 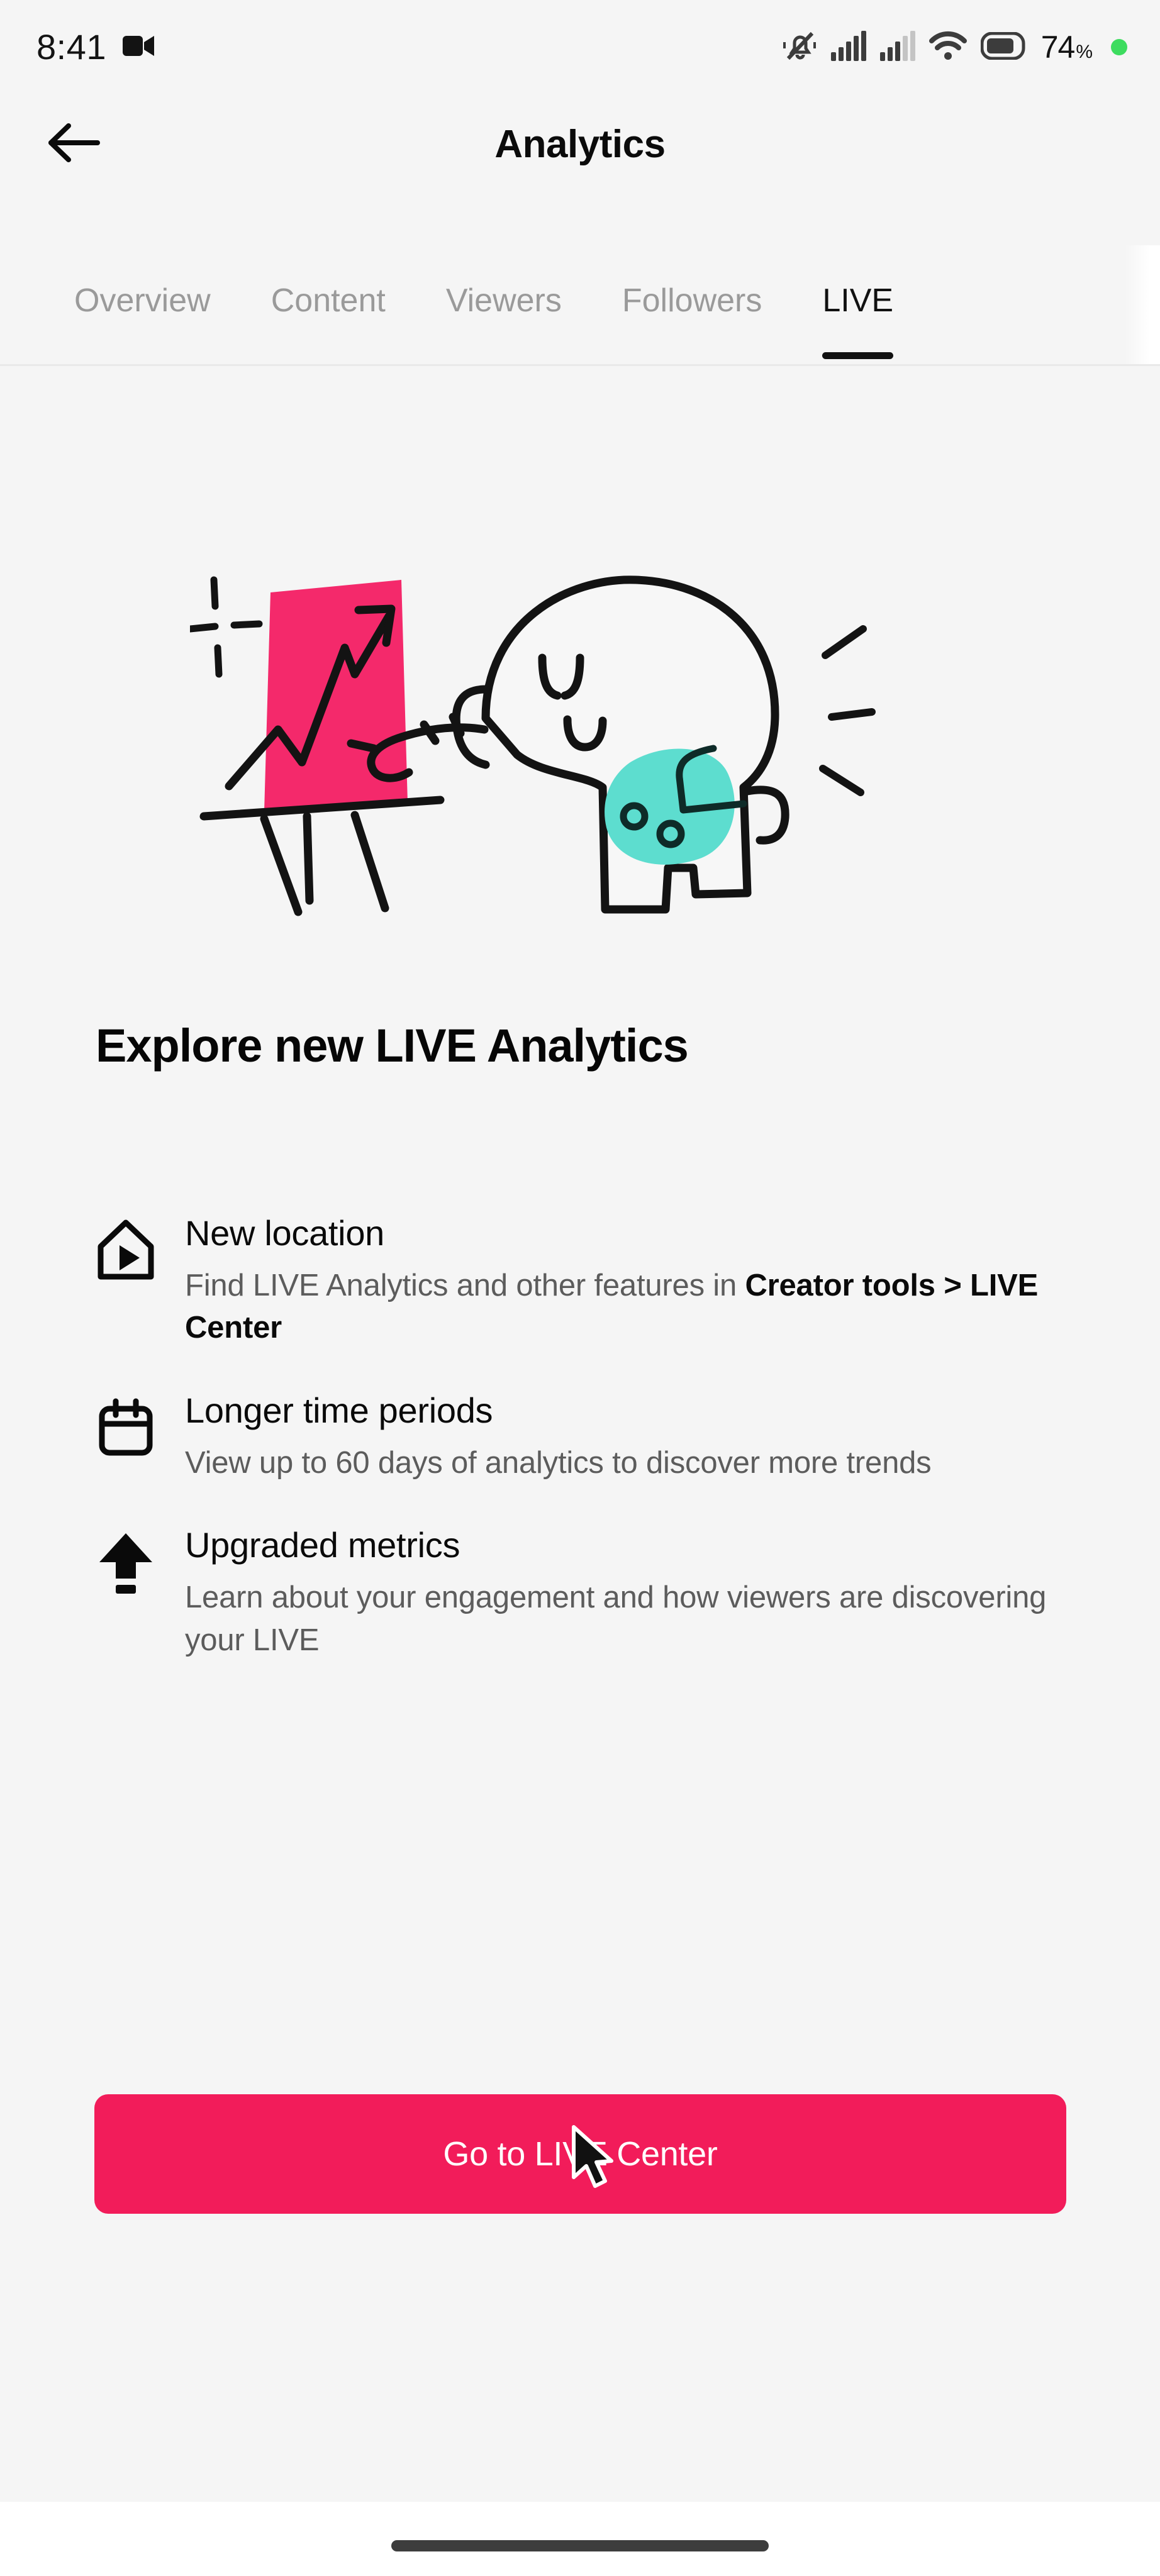 I want to click on back-arrow-icon, so click(x=73, y=144).